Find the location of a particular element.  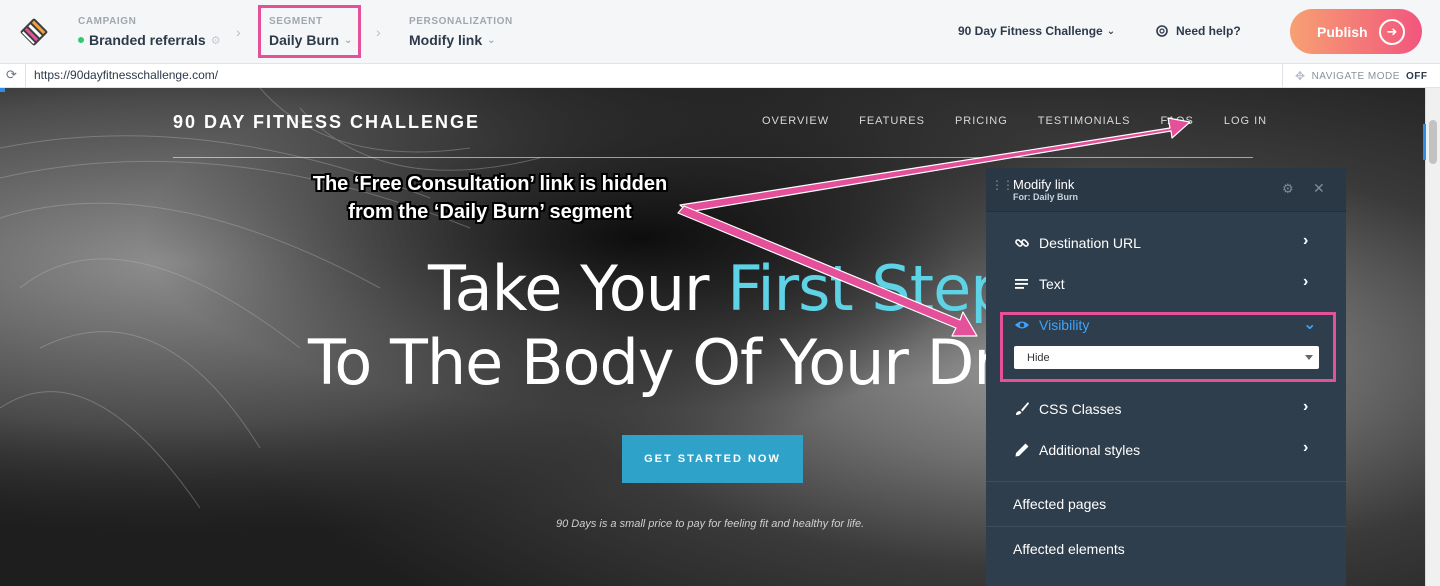

campaign-title-dropdown: 90 Day Fitness Challenge ⌄ is located at coordinates (1036, 31).